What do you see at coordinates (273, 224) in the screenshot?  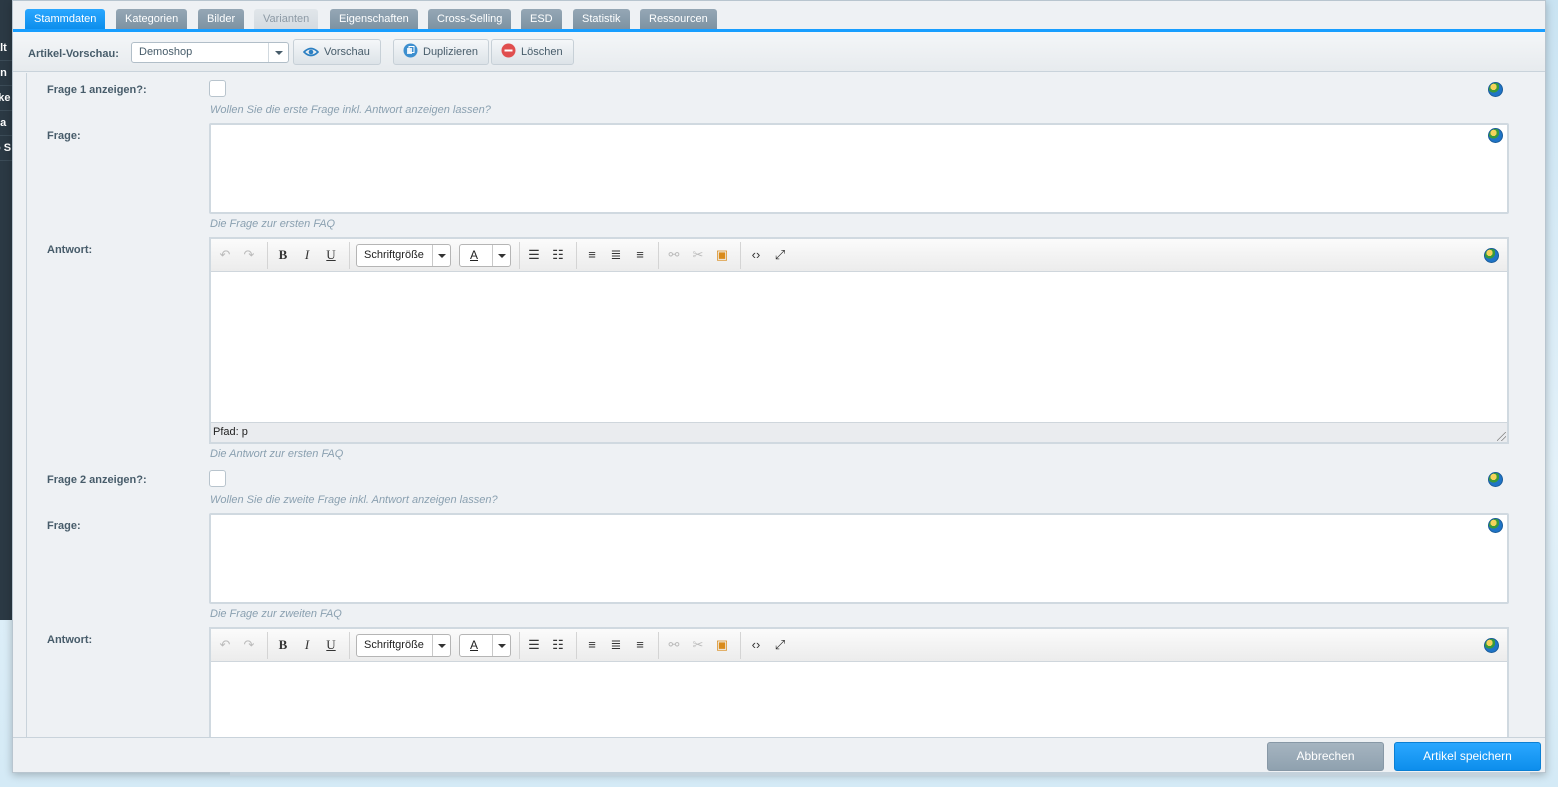 I see `faq1-question-help: Die Frage zur ersten FAQ` at bounding box center [273, 224].